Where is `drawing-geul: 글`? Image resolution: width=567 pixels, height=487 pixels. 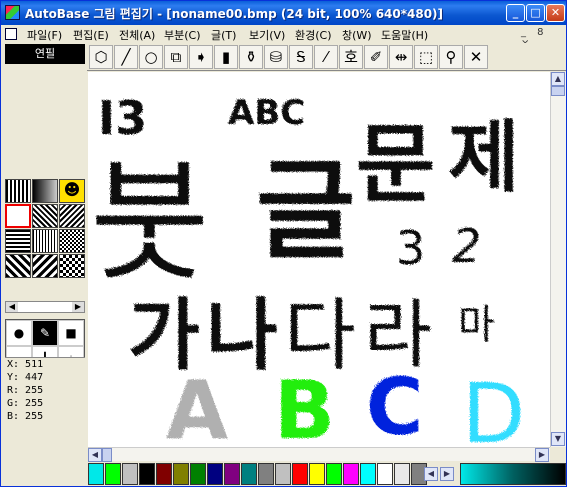 drawing-geul: 글 is located at coordinates (305, 211).